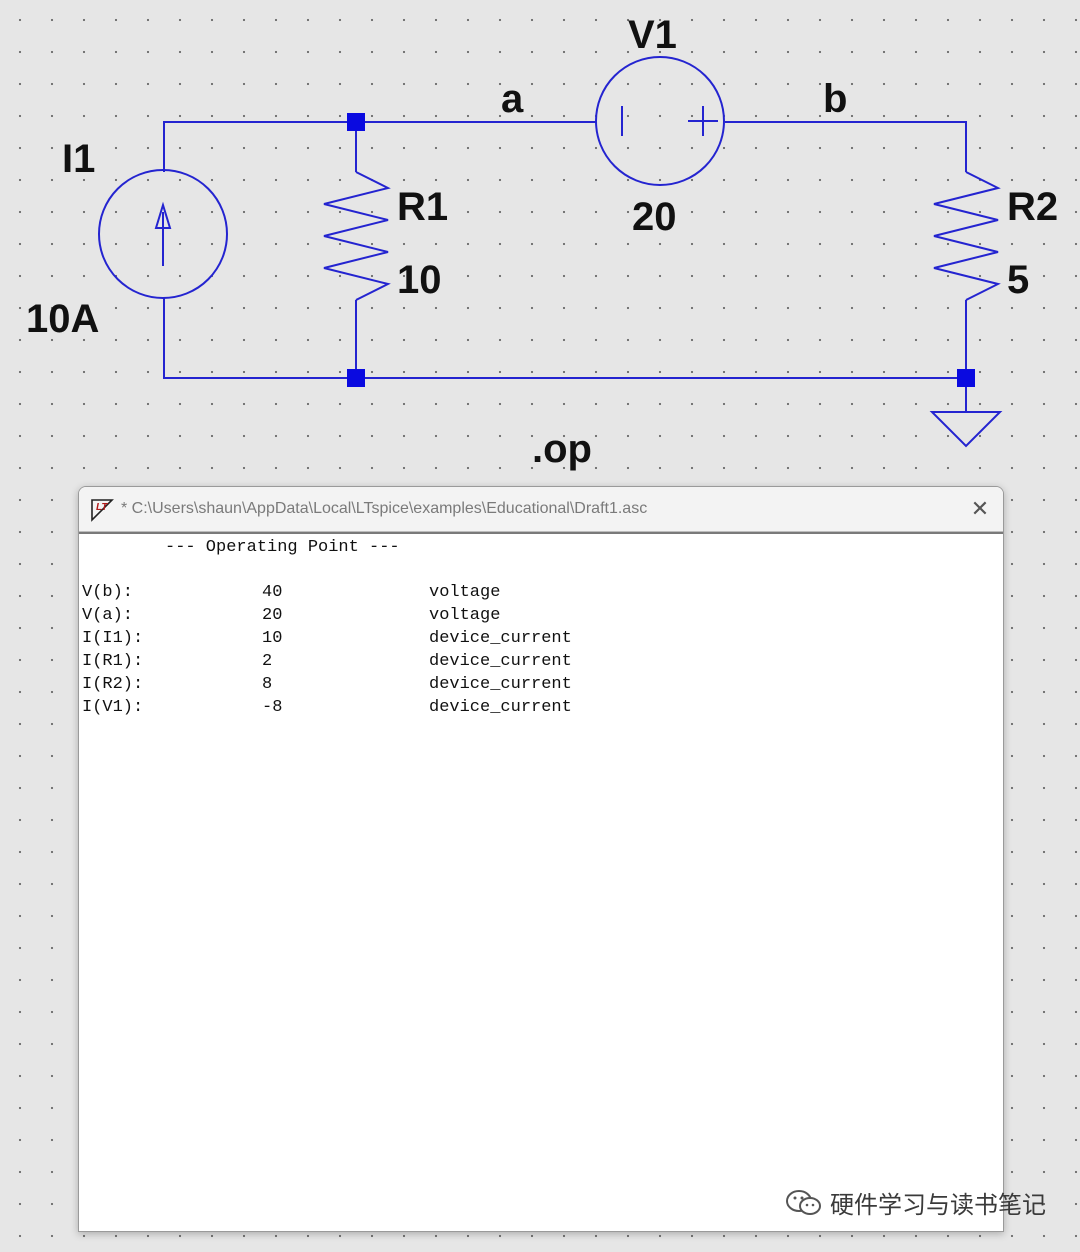 This screenshot has height=1252, width=1080. Describe the element at coordinates (803, 1202) in the screenshot. I see `wechat-icon` at that location.